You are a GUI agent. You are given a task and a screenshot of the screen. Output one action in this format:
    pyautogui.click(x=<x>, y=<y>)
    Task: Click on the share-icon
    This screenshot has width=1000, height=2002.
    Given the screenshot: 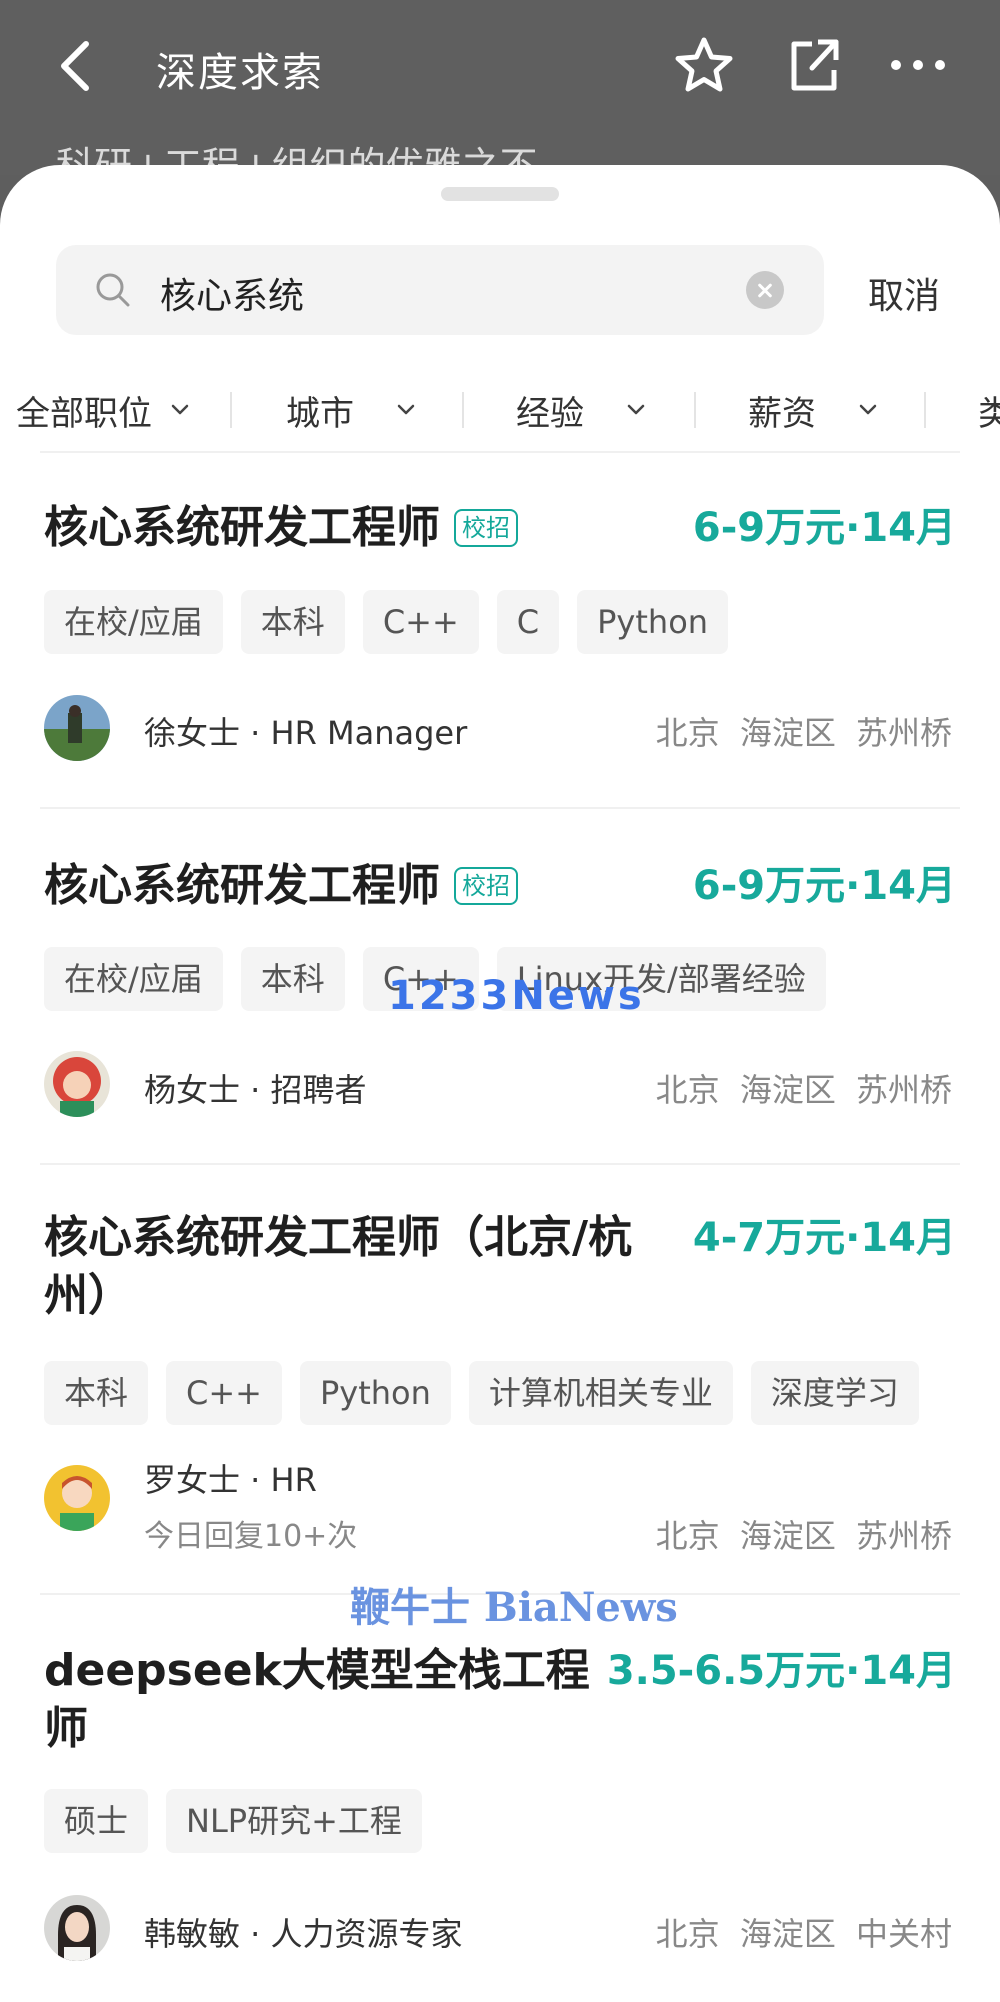 What is the action you would take?
    pyautogui.click(x=814, y=66)
    